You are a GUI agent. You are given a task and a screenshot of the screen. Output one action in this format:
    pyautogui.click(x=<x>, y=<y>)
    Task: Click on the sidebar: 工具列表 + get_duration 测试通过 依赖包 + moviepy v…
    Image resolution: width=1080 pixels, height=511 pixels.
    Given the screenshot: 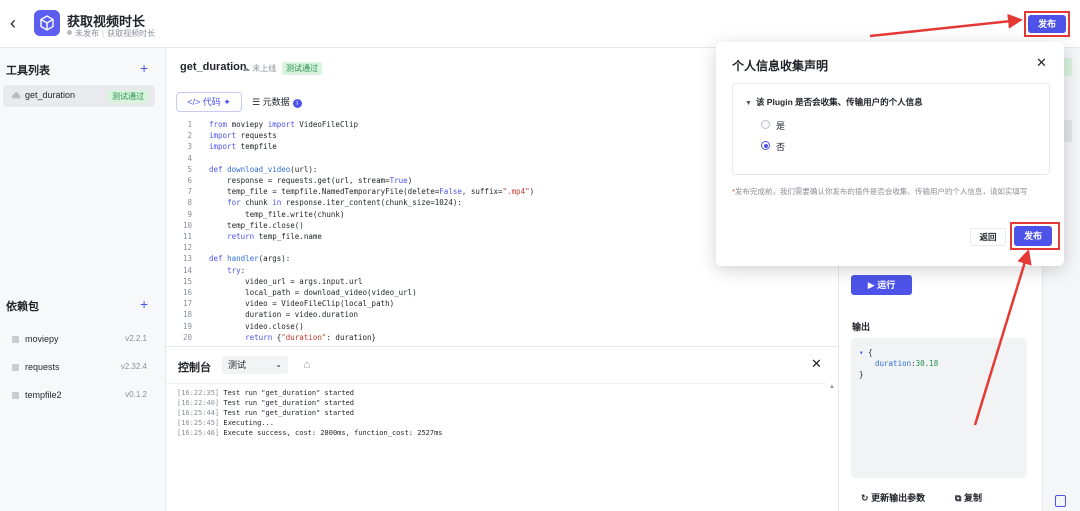 What is the action you would take?
    pyautogui.click(x=83, y=279)
    